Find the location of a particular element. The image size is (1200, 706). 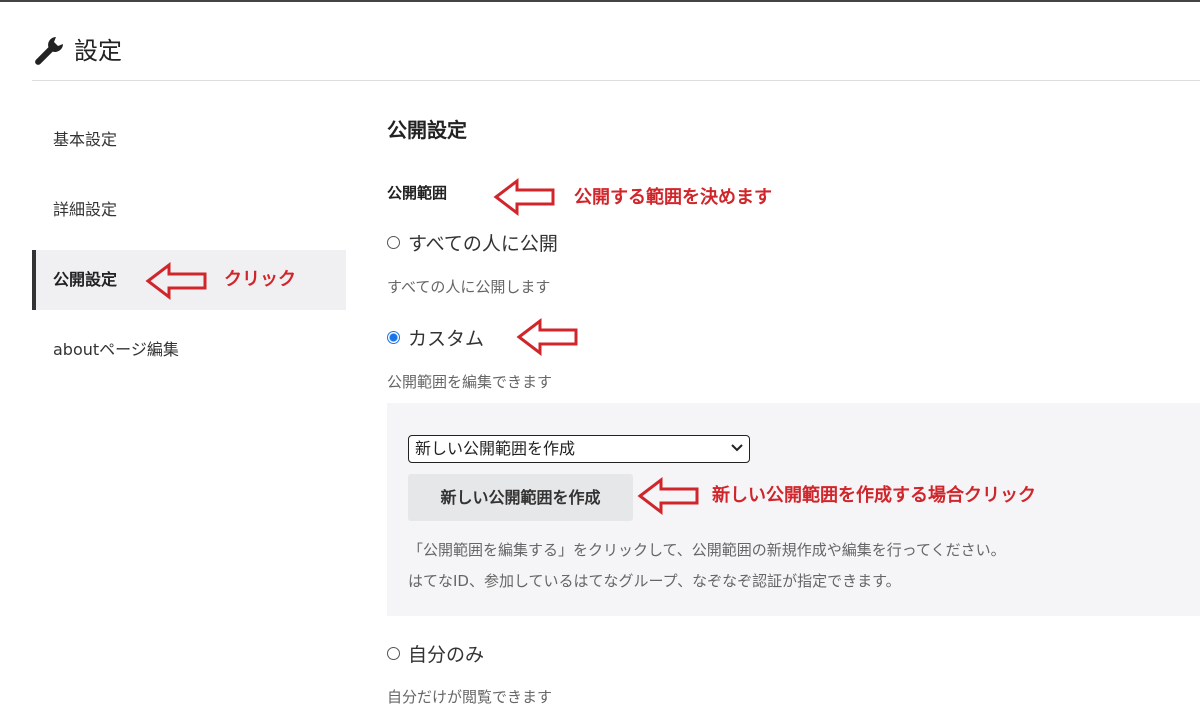

panel-note-line1: 「公開範囲を編集する」をクリックして、公開範囲の新規作成や編集を行ってください。 is located at coordinates (707, 550).